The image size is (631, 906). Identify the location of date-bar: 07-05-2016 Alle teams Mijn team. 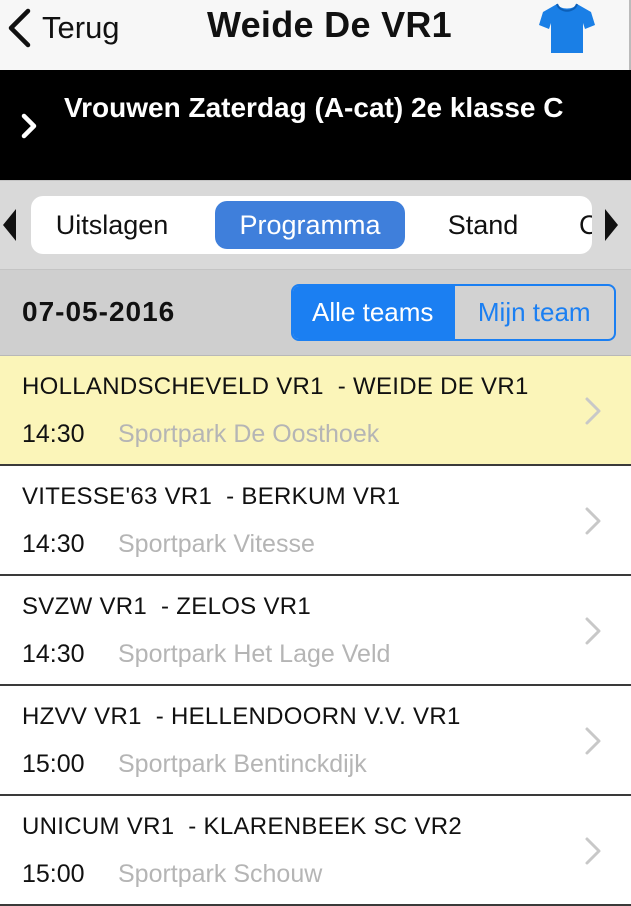
(315, 313).